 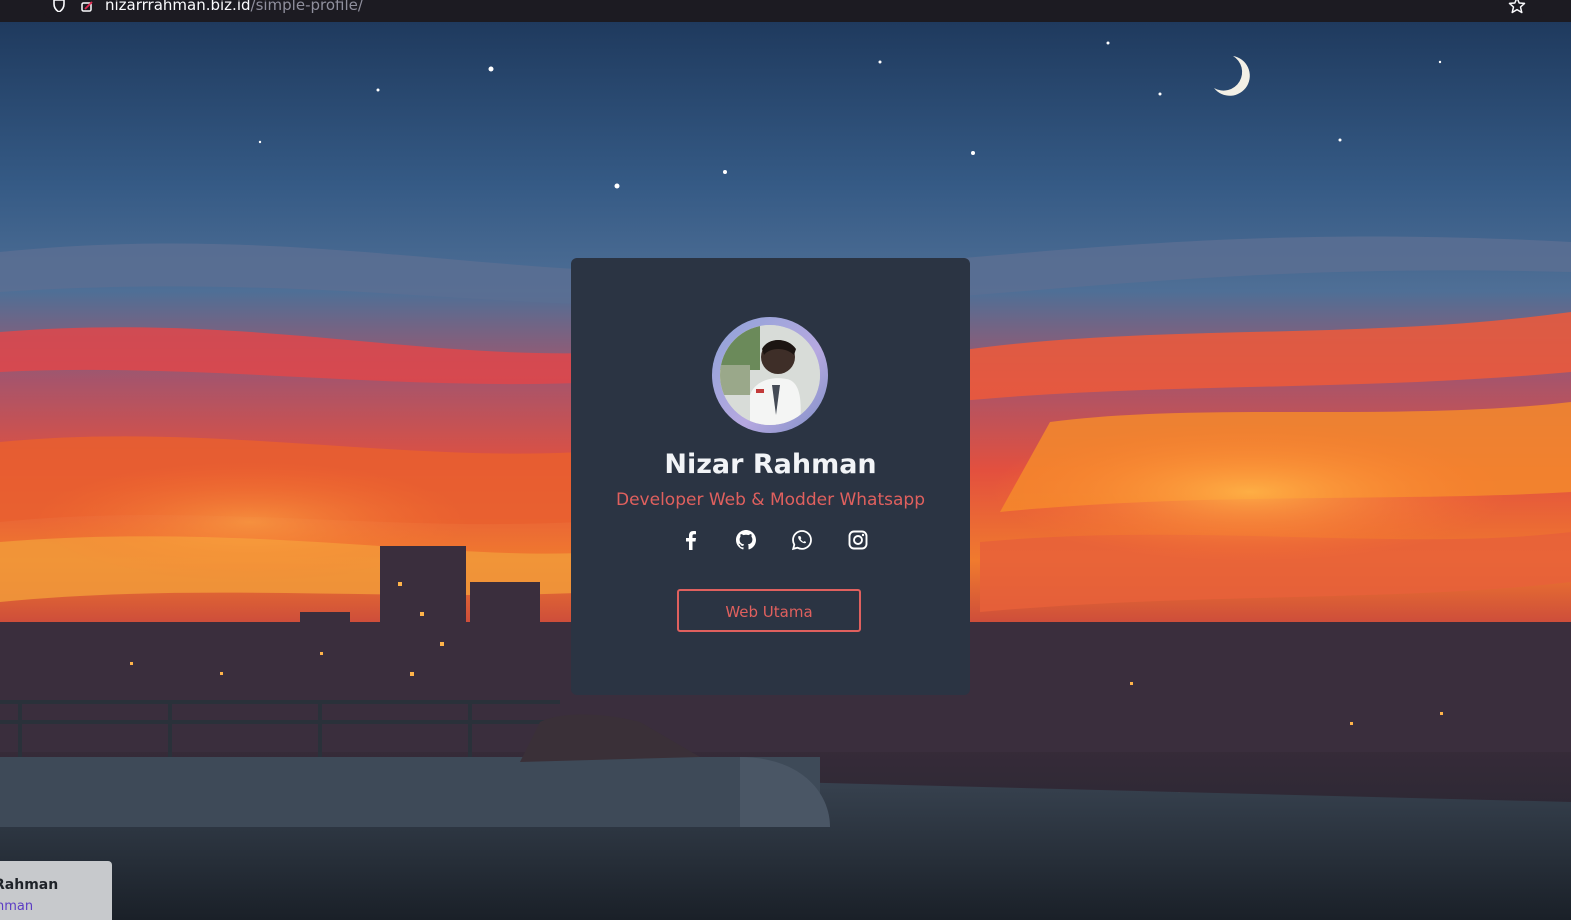 What do you see at coordinates (746, 540) in the screenshot?
I see `github-icon` at bounding box center [746, 540].